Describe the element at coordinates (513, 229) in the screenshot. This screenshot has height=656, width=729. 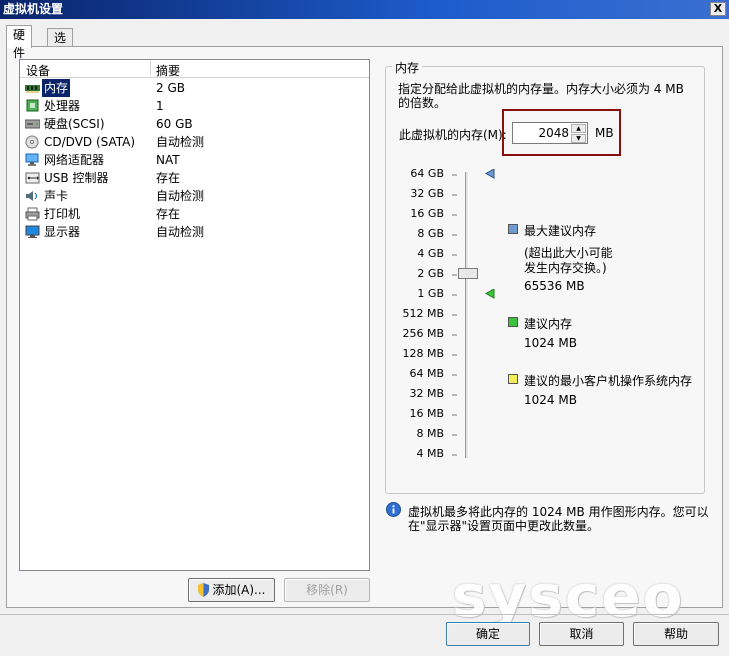
I see `max-recommended-legend-icon` at that location.